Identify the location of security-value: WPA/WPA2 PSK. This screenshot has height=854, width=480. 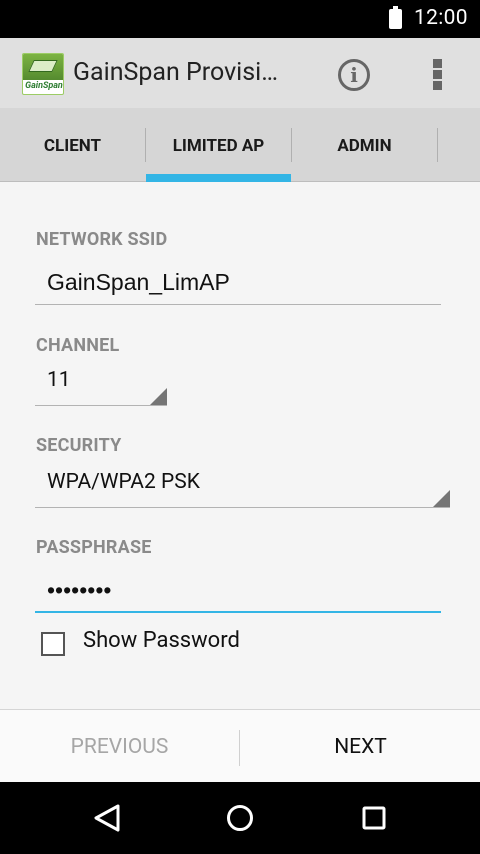
(123, 482).